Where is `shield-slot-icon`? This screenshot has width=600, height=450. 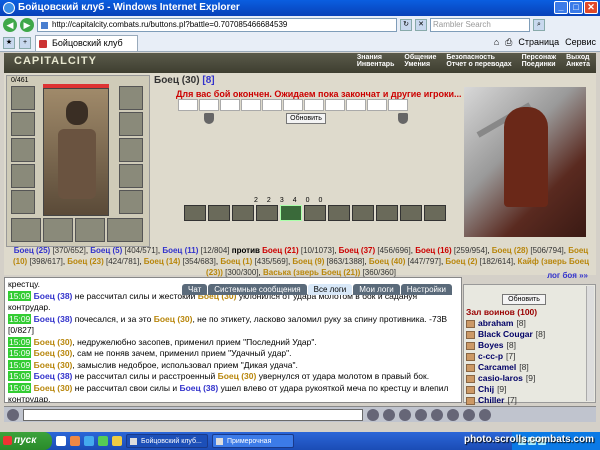
shield-slot-icon is located at coordinates (131, 150).